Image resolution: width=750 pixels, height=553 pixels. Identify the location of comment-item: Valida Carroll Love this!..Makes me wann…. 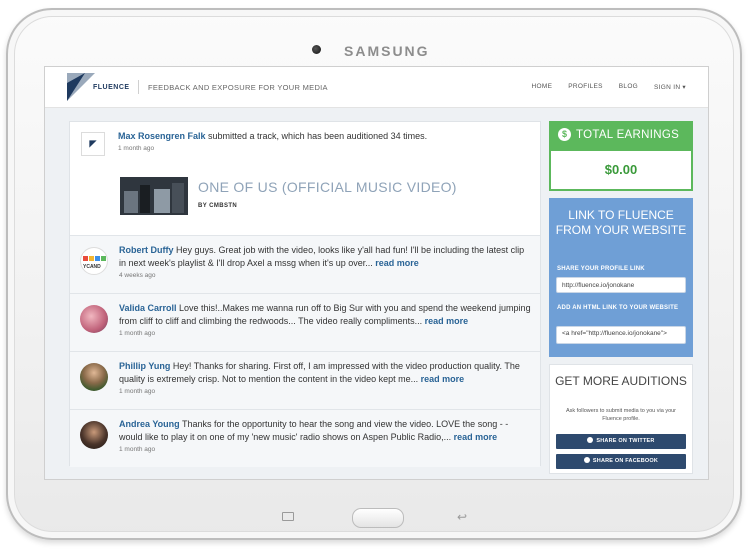
(305, 322).